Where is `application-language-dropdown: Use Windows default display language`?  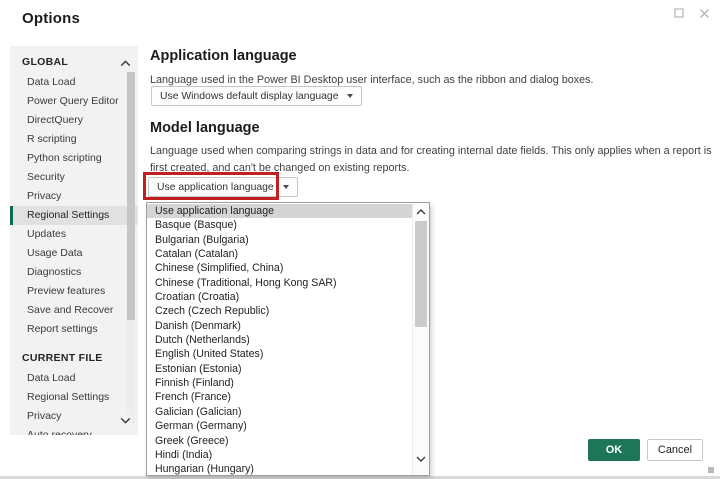
application-language-dropdown: Use Windows default display language is located at coordinates (257, 96).